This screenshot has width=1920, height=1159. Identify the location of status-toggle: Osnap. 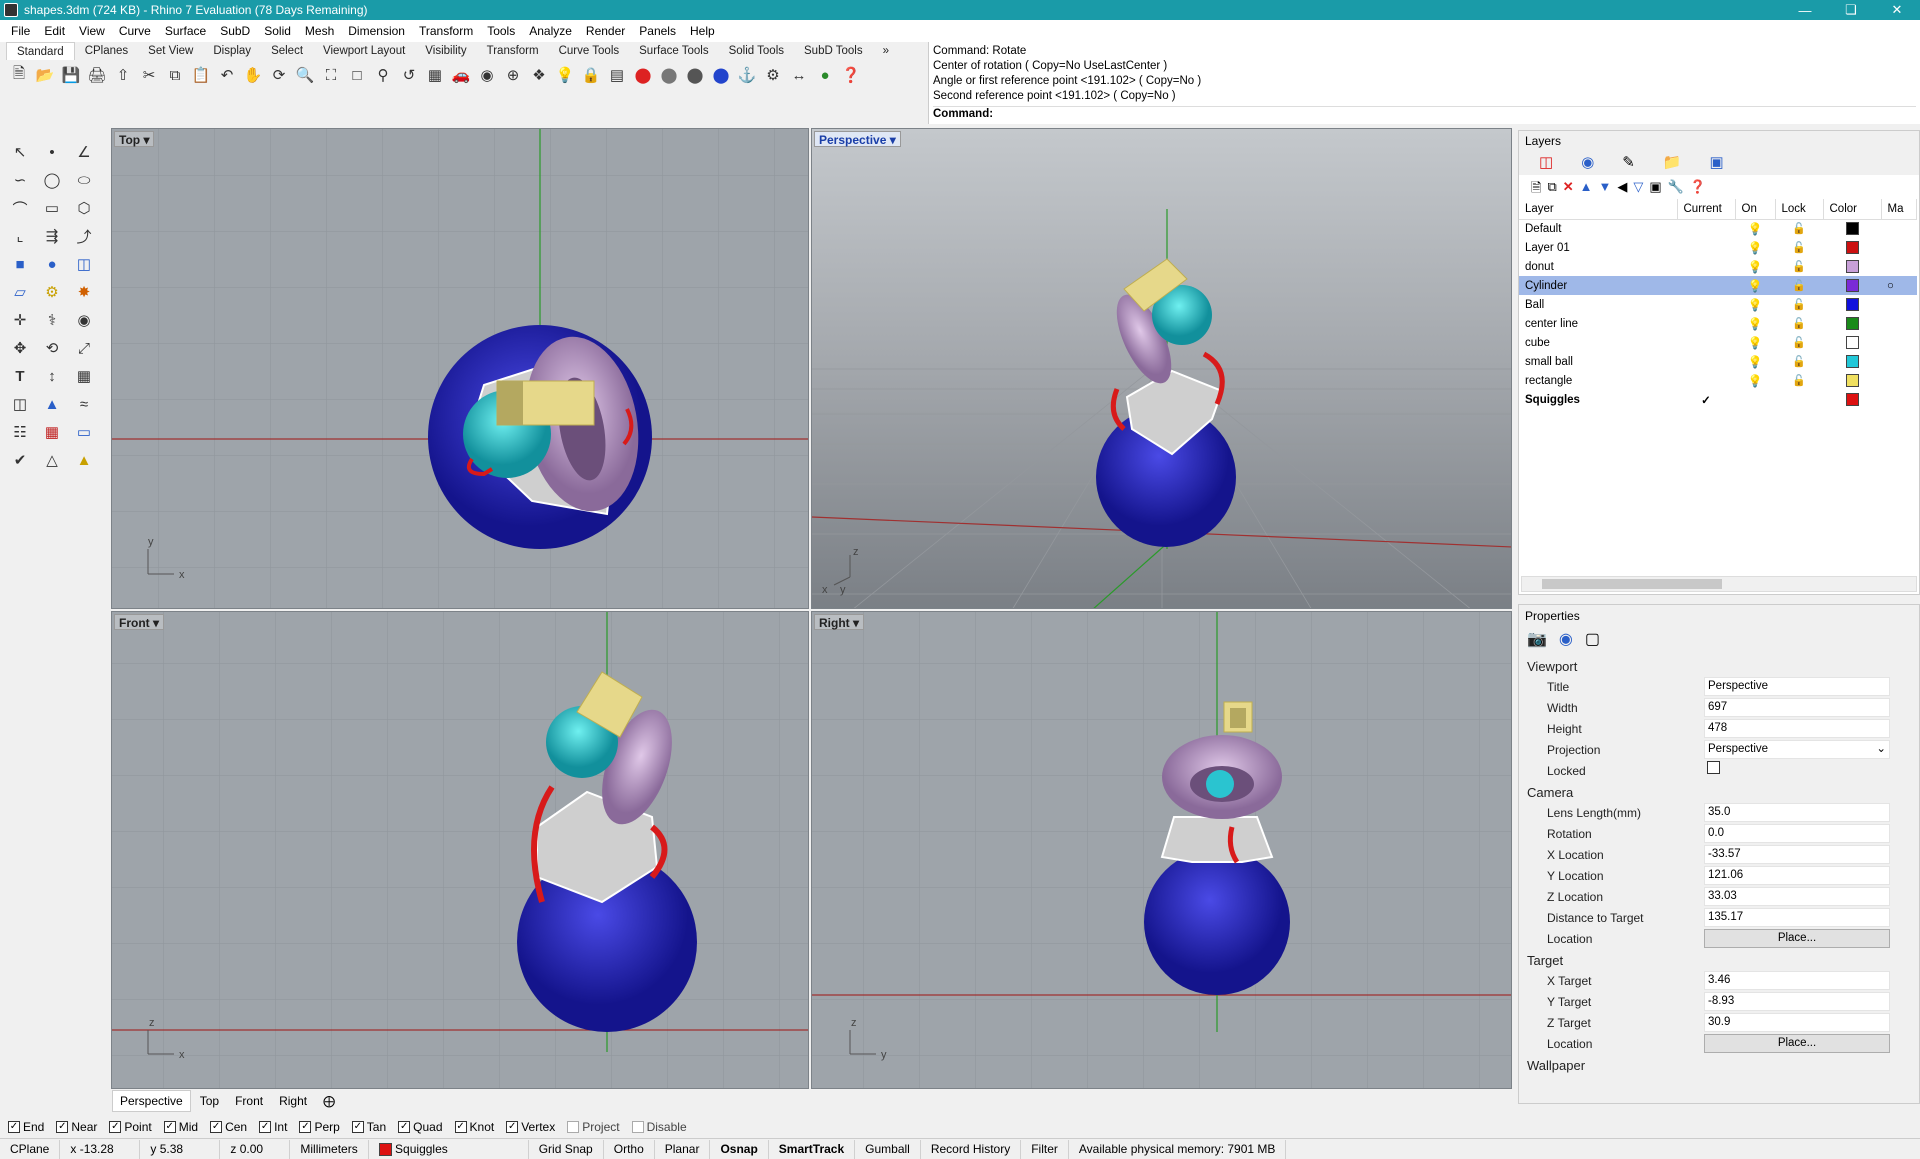
(739, 1149).